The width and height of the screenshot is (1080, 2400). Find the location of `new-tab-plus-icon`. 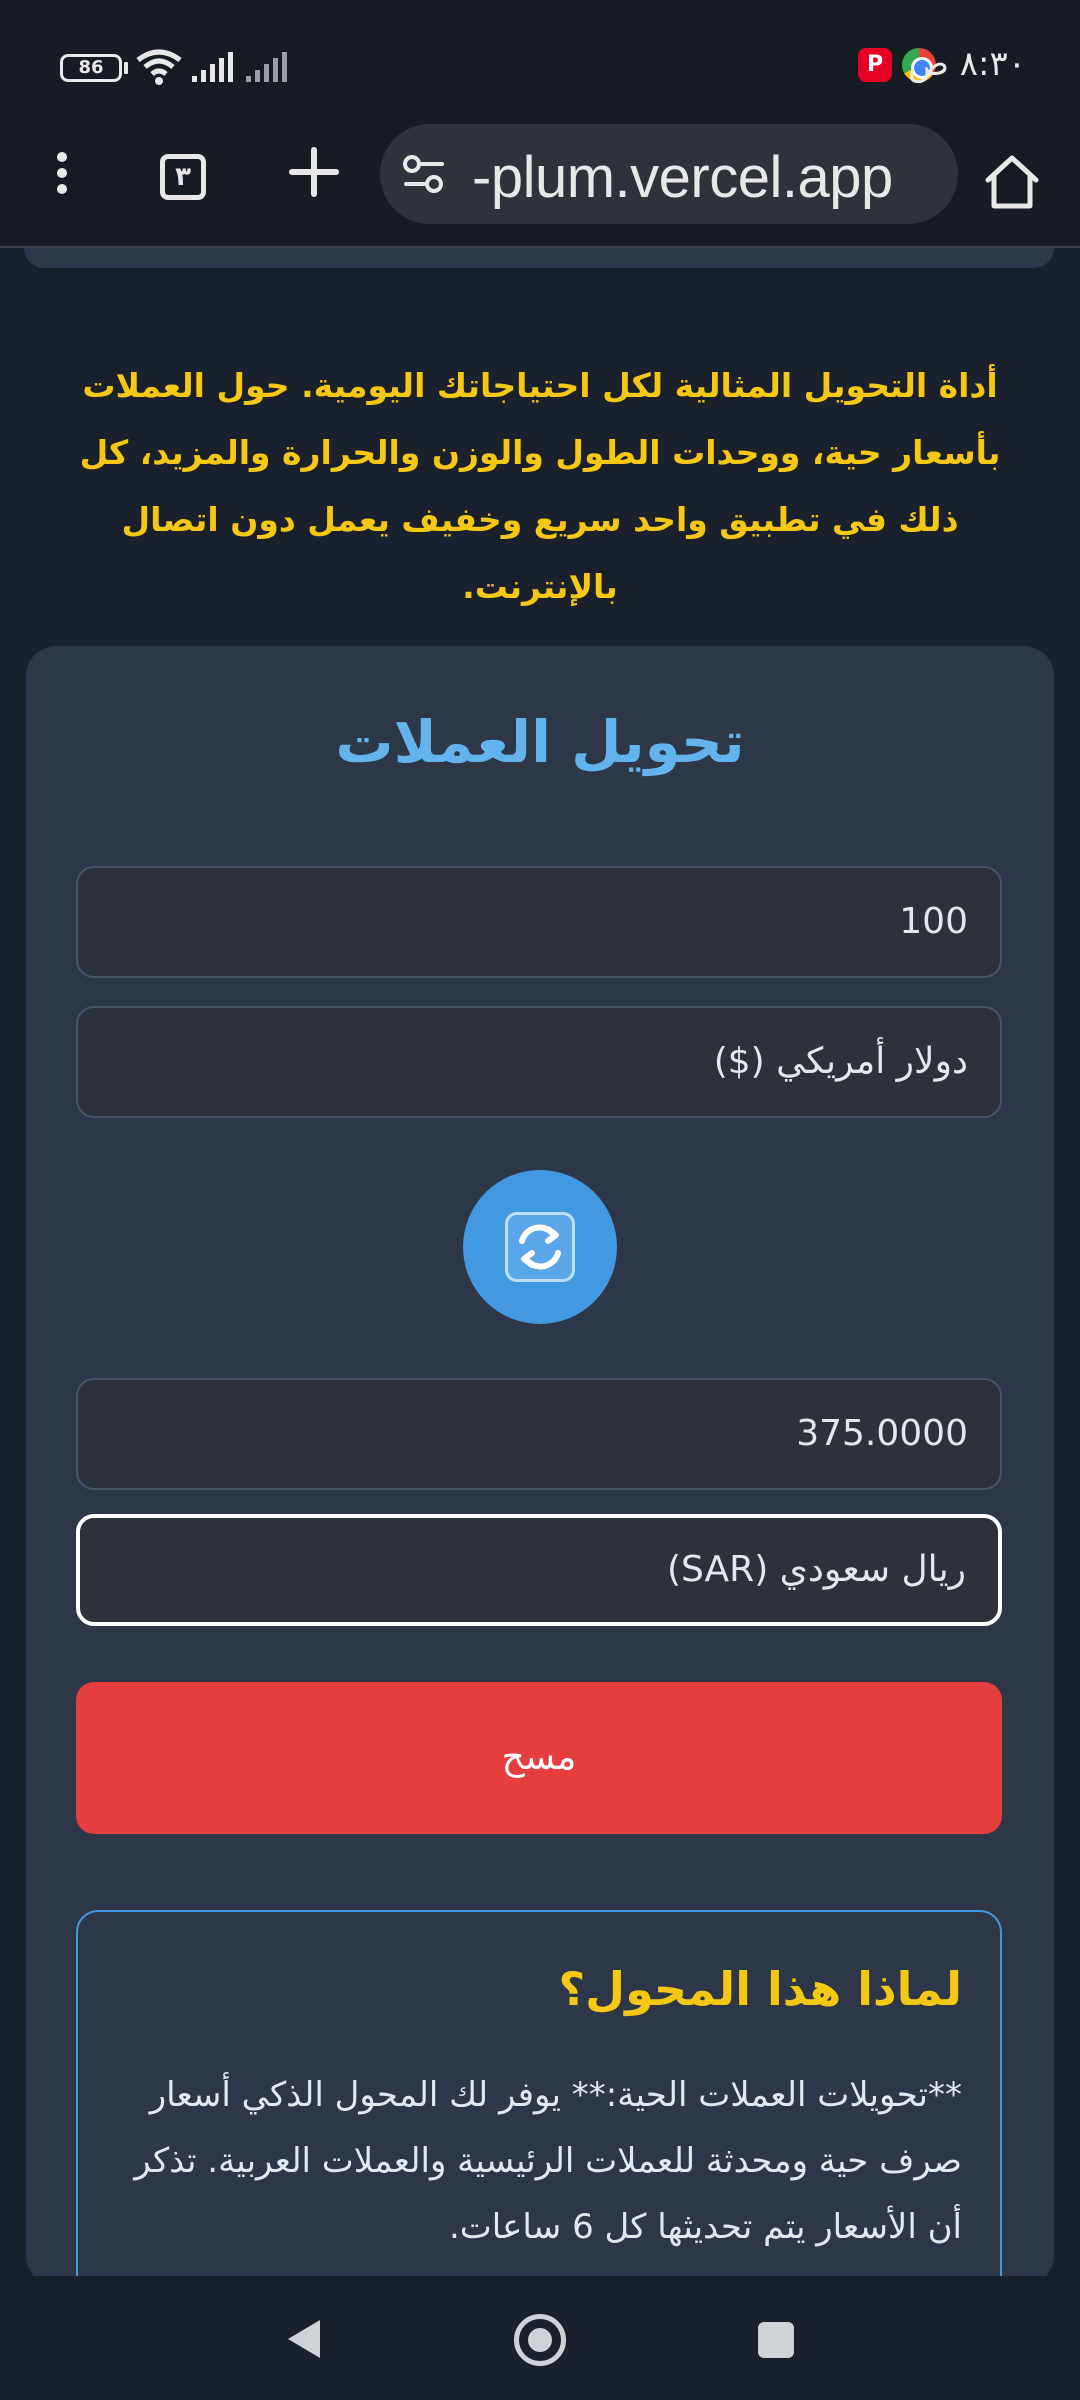

new-tab-plus-icon is located at coordinates (314, 172).